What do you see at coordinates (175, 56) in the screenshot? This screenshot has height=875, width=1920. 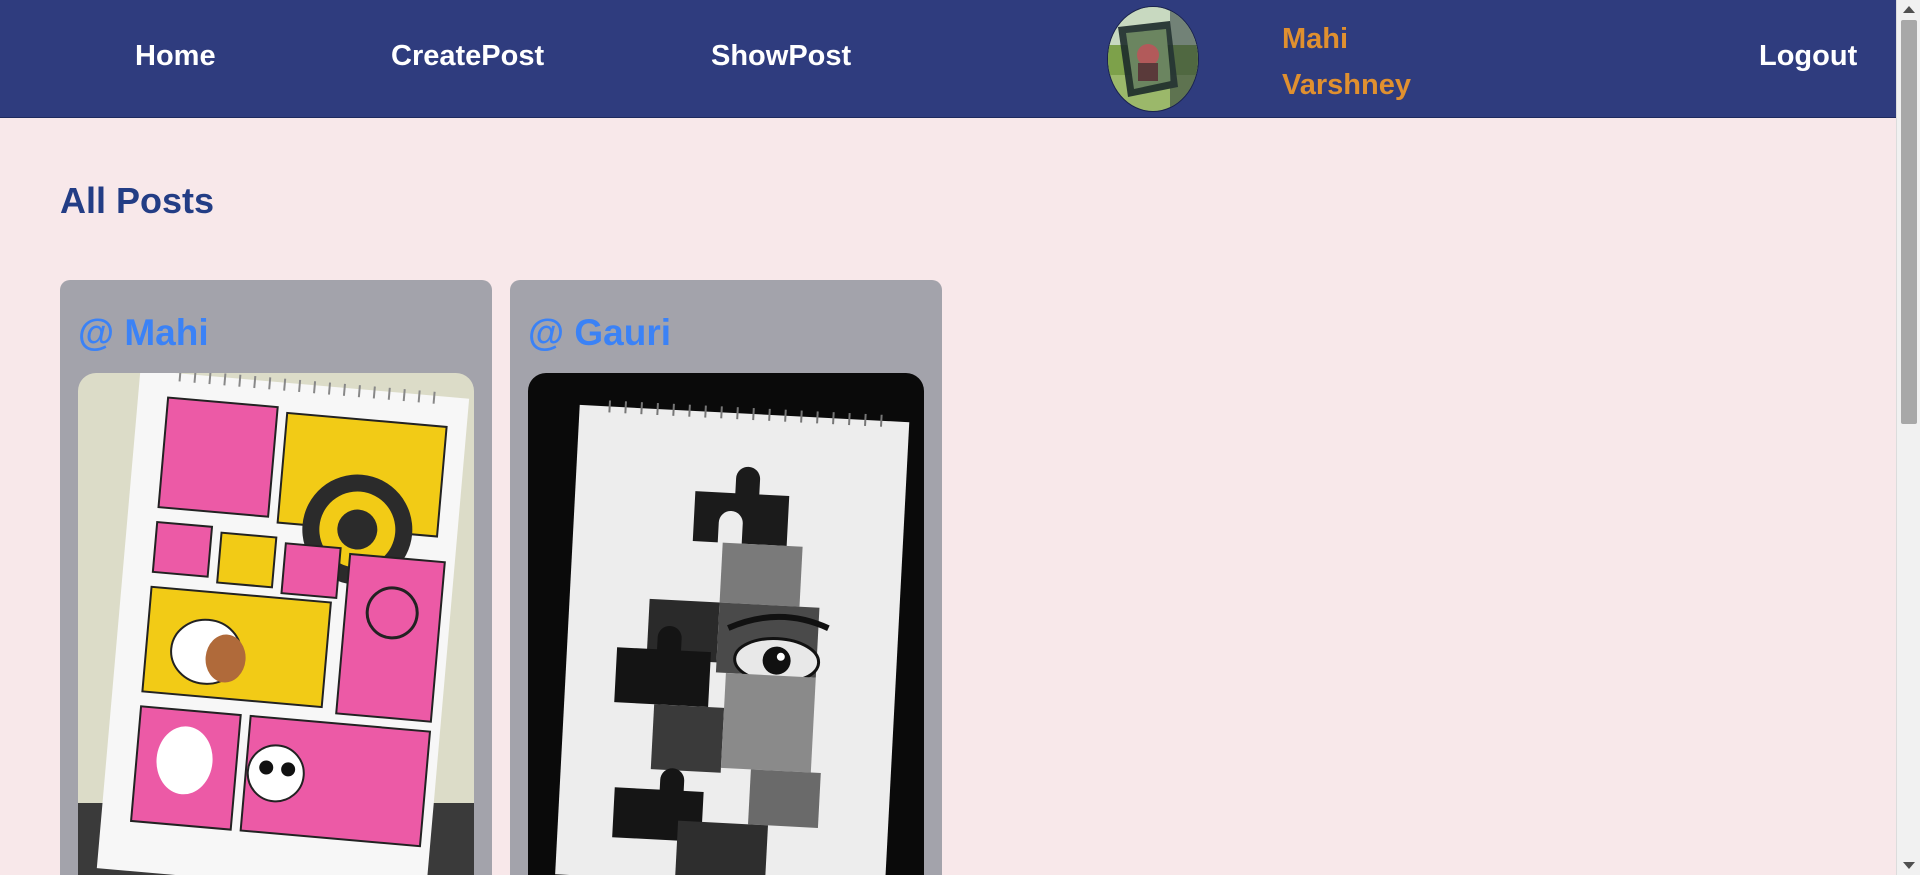 I see `nav-home-link: Home` at bounding box center [175, 56].